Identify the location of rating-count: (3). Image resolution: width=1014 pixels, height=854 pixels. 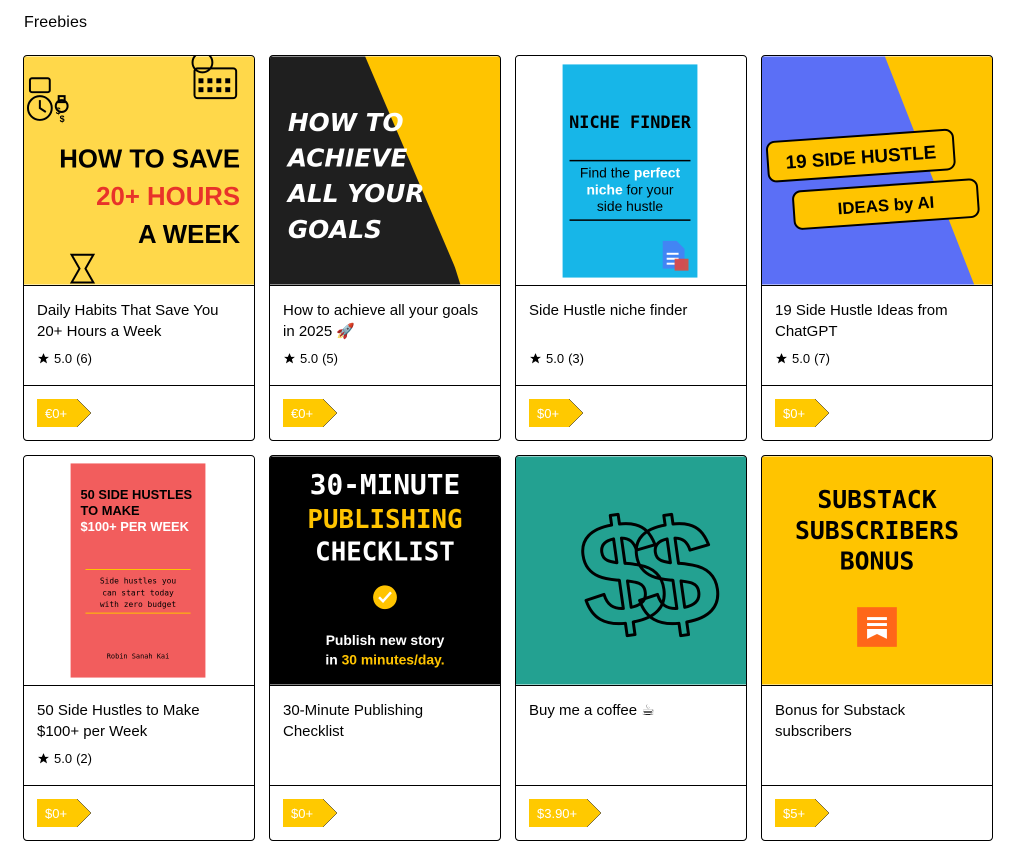
(576, 358).